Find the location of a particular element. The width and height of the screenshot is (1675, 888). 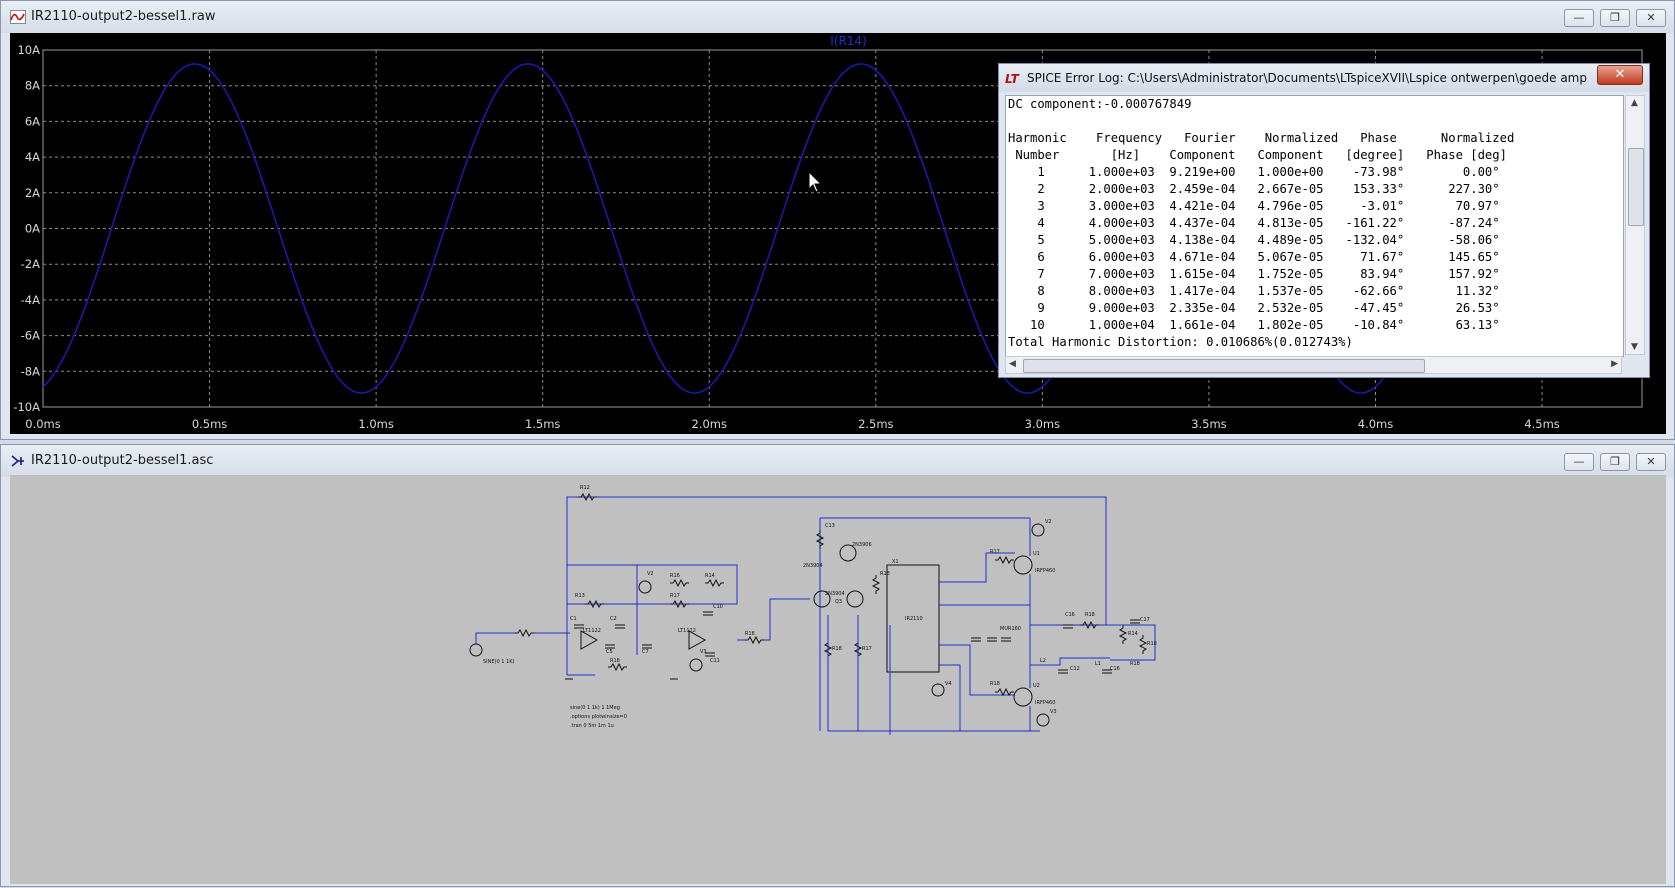

error-log-vertical-scrollbar: ▲ ▼ is located at coordinates (1635, 225).